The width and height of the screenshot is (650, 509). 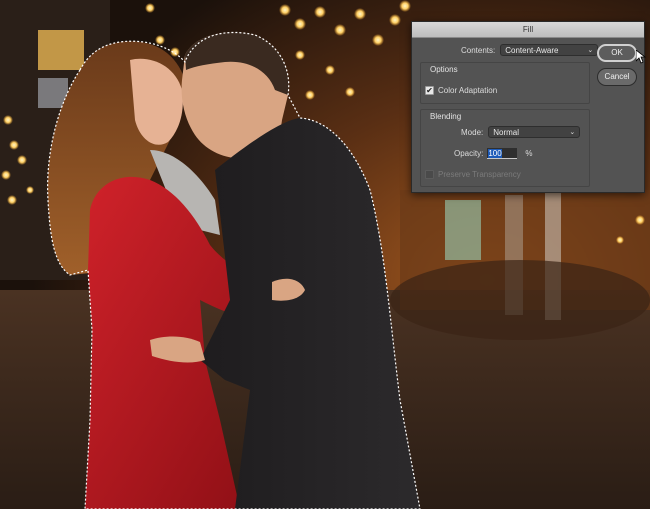 What do you see at coordinates (506, 132) in the screenshot?
I see `mode-value: Normal` at bounding box center [506, 132].